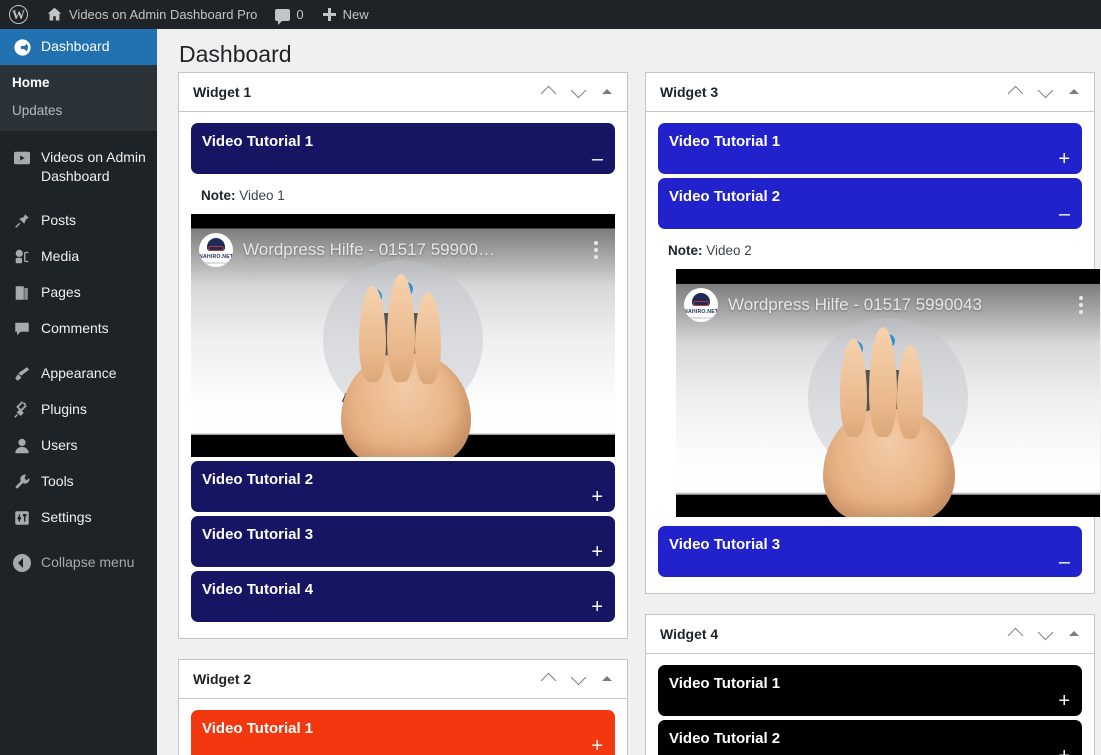 The image size is (1101, 755). I want to click on sidebar-item-label: Tools, so click(57, 481).